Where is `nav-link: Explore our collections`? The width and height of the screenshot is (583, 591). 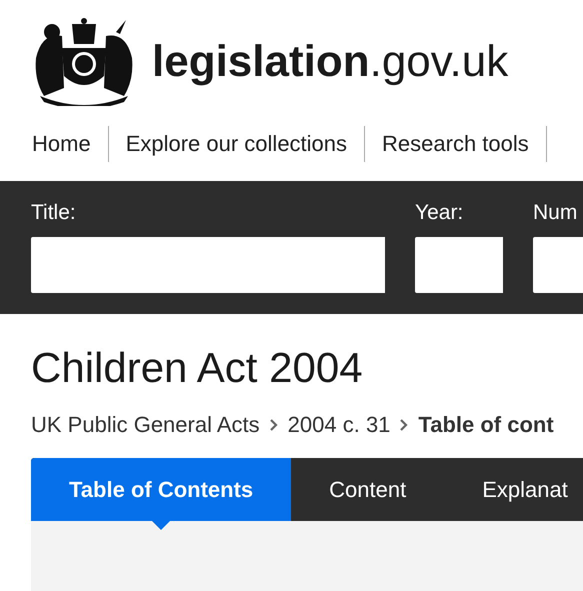
nav-link: Explore our collections is located at coordinates (236, 144).